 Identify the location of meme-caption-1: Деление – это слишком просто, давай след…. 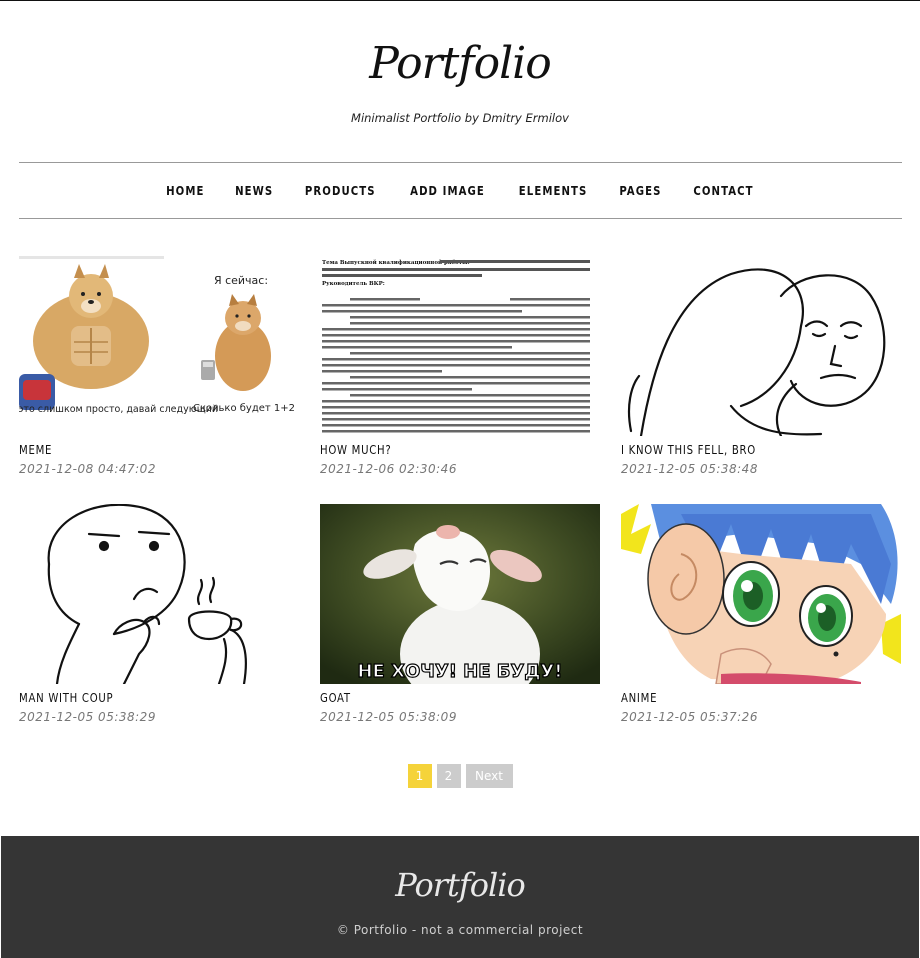
(118, 409).